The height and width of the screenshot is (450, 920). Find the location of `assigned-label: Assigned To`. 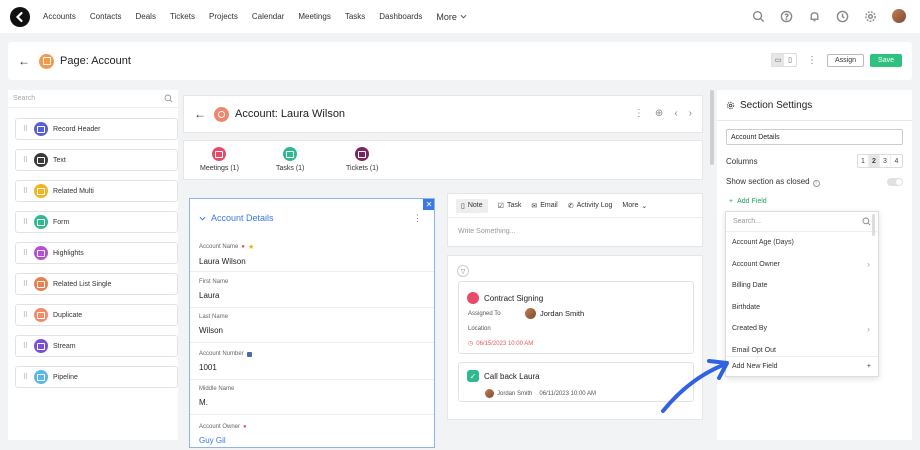

assigned-label: Assigned To is located at coordinates (484, 314).